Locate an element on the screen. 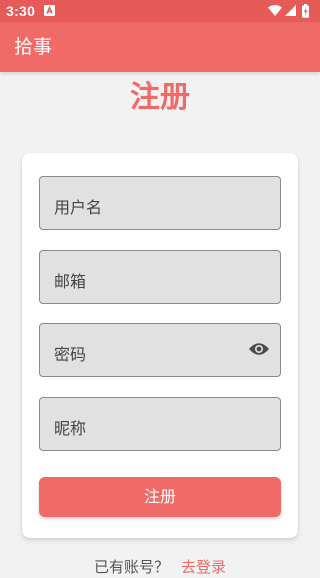  status-bar: 3:30 is located at coordinates (160, 11).